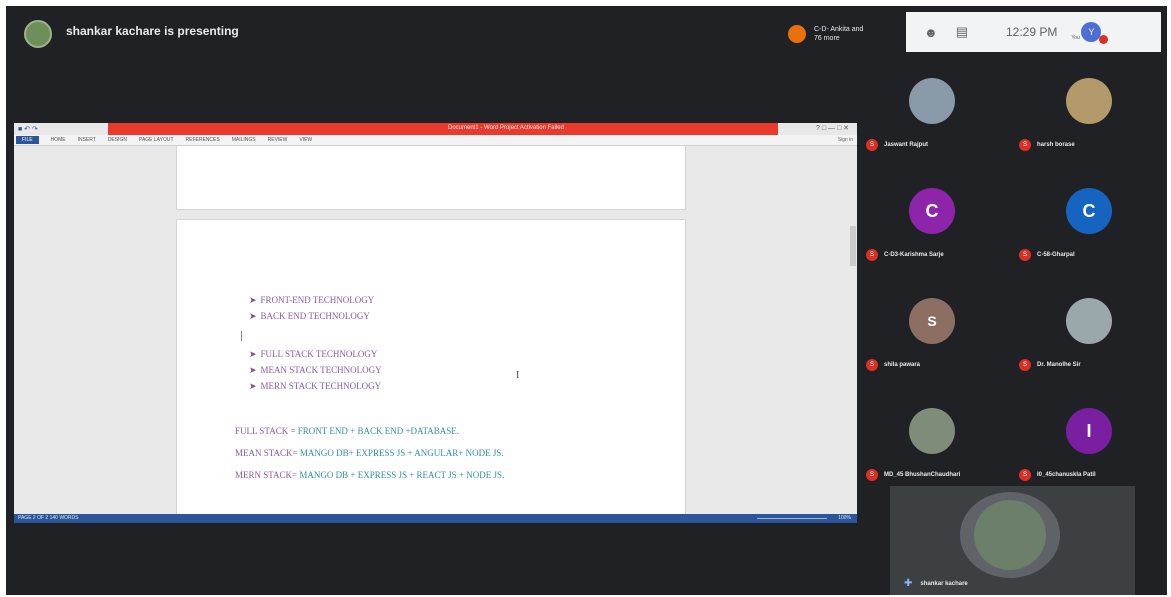 The width and height of the screenshot is (1171, 597). What do you see at coordinates (48, 518) in the screenshot?
I see `word-count: PAGE 2 OF 2 140 WORDS` at bounding box center [48, 518].